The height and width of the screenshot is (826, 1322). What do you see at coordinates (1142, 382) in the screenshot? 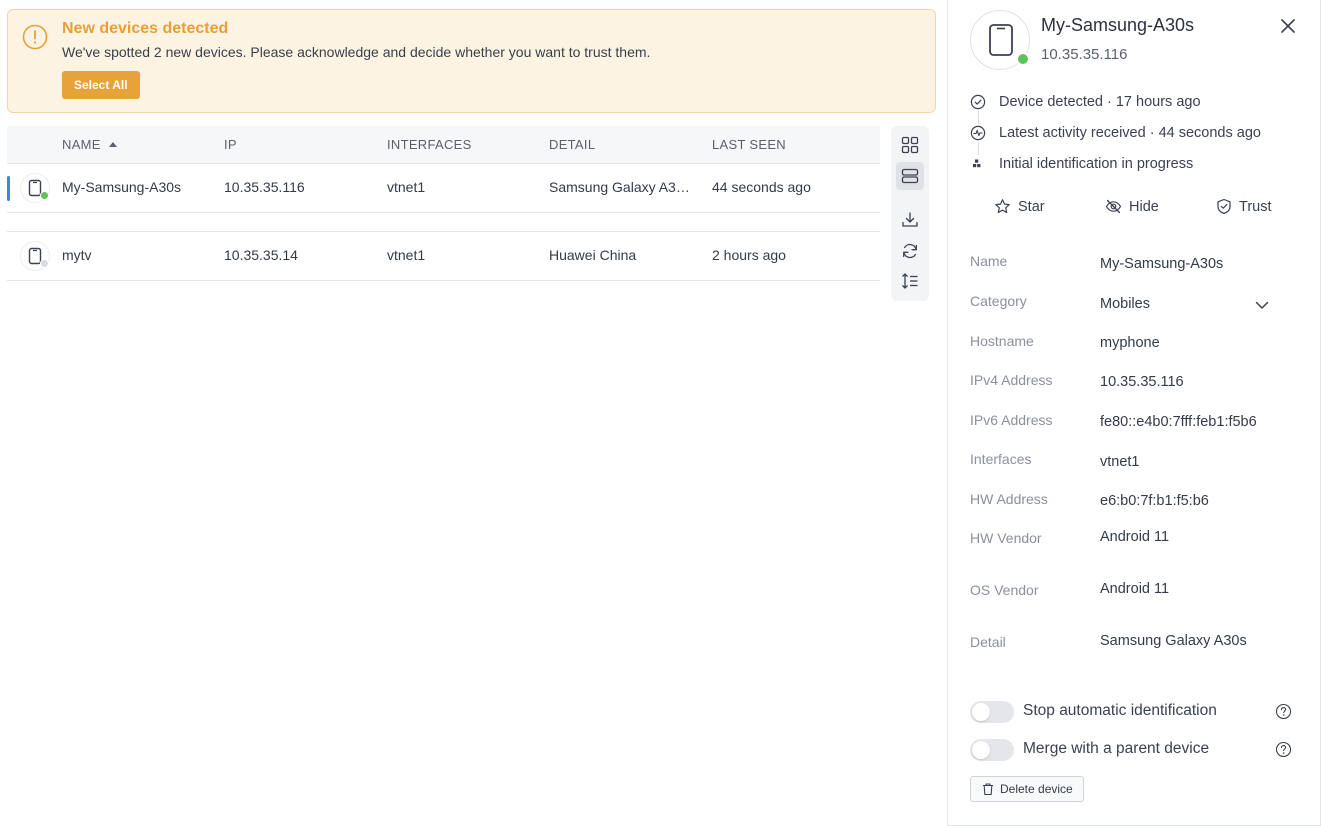
I see `ipv4-value: 10.35.35.116` at bounding box center [1142, 382].